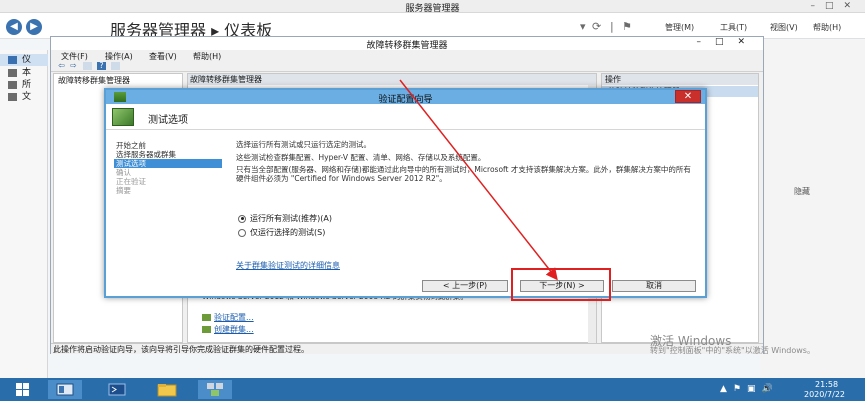  I want to click on radio-selected-icon, so click(242, 218).